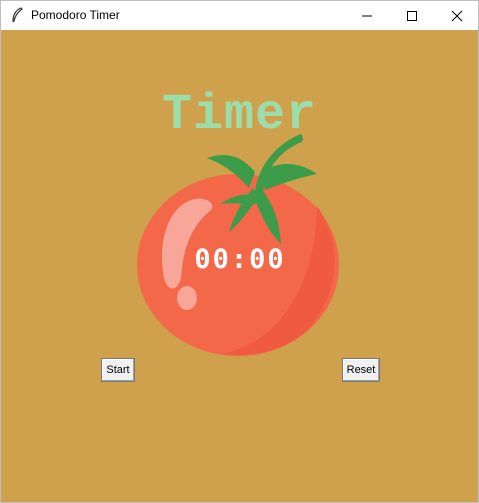  I want to click on close-button, so click(456, 15).